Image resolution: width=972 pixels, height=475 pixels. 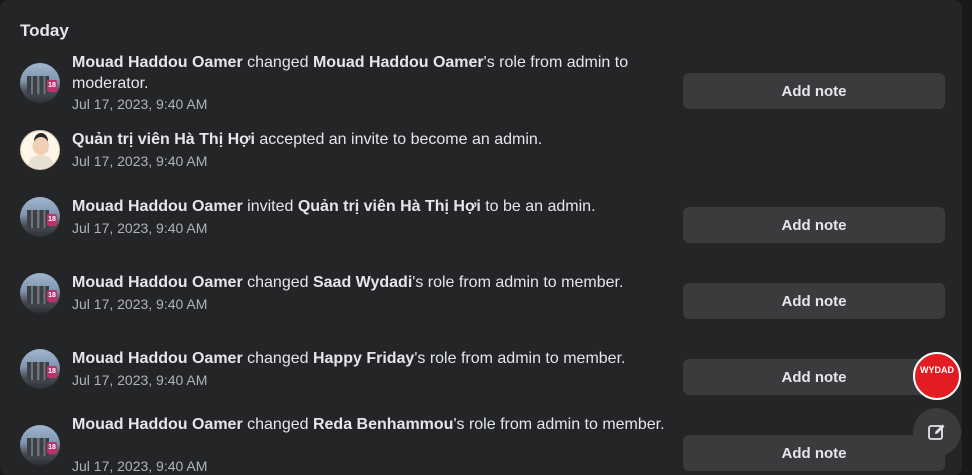 What do you see at coordinates (937, 376) in the screenshot?
I see `brand-chat-head: WYDAD` at bounding box center [937, 376].